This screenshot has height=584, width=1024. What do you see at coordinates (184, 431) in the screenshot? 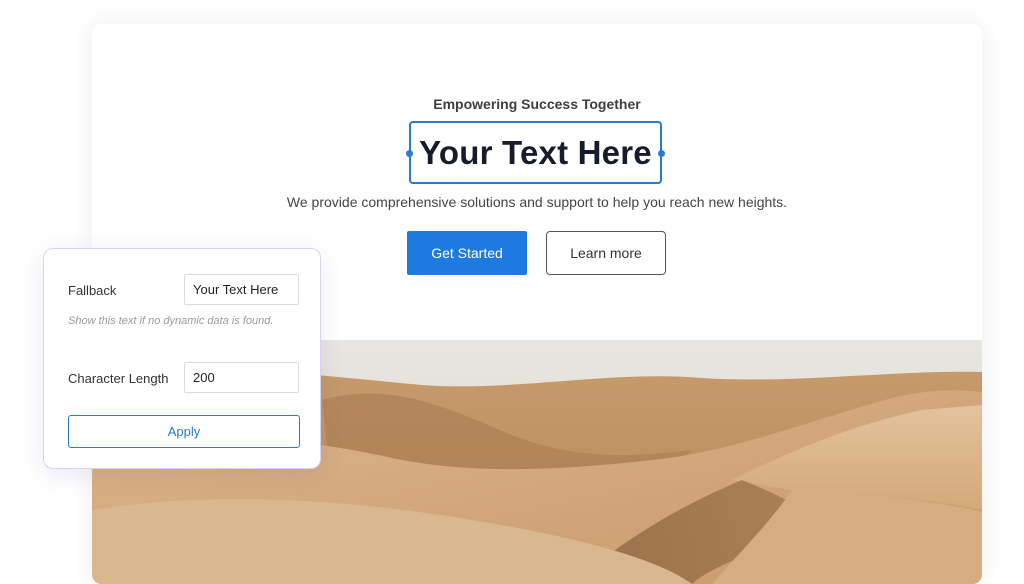
I see `apply-button: Apply` at bounding box center [184, 431].